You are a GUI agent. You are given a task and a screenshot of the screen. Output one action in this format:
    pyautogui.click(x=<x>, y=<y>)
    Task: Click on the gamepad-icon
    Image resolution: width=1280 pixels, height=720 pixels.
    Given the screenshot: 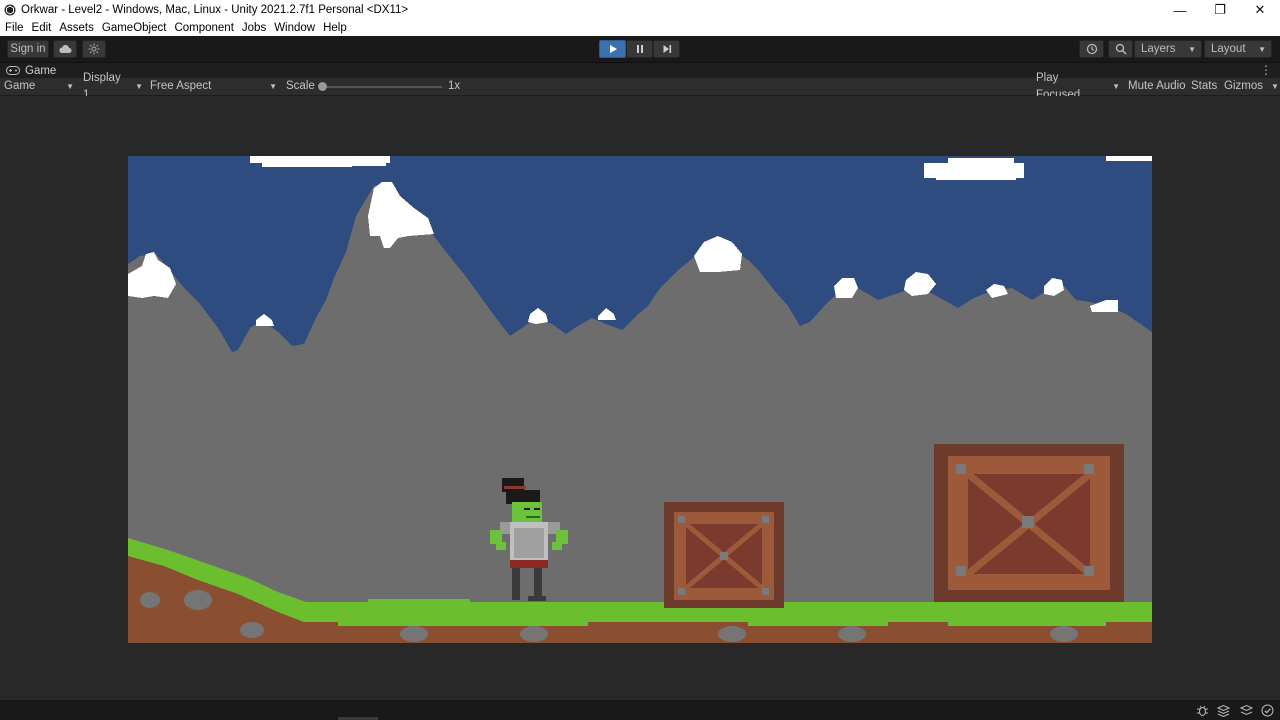 What is the action you would take?
    pyautogui.click(x=13, y=70)
    